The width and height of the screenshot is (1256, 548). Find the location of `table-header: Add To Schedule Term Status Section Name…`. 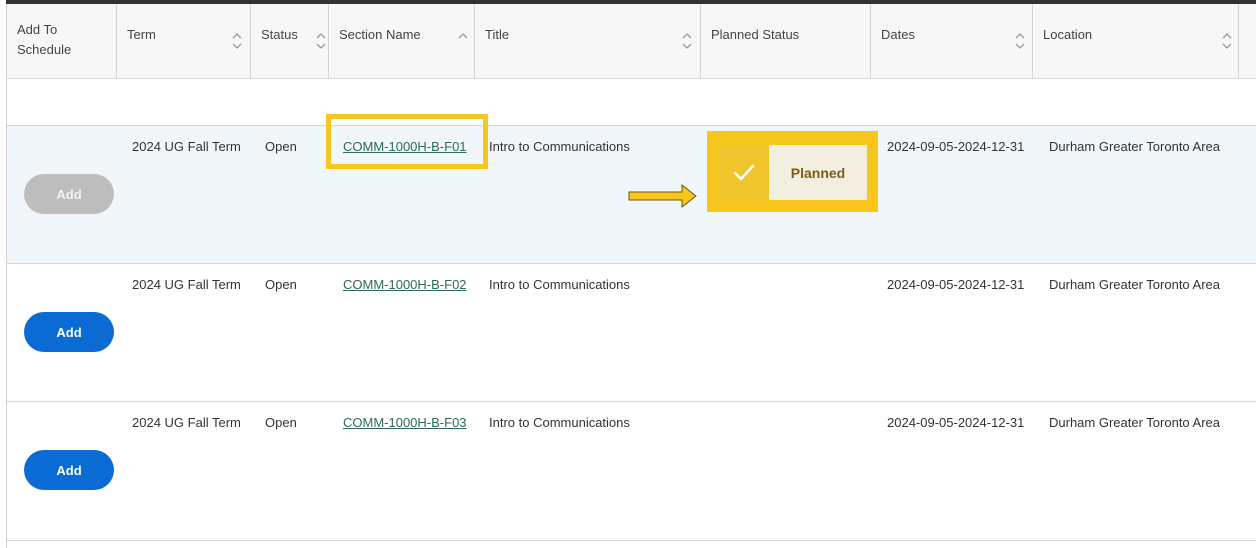

table-header: Add To Schedule Term Status Section Name… is located at coordinates (631, 41).